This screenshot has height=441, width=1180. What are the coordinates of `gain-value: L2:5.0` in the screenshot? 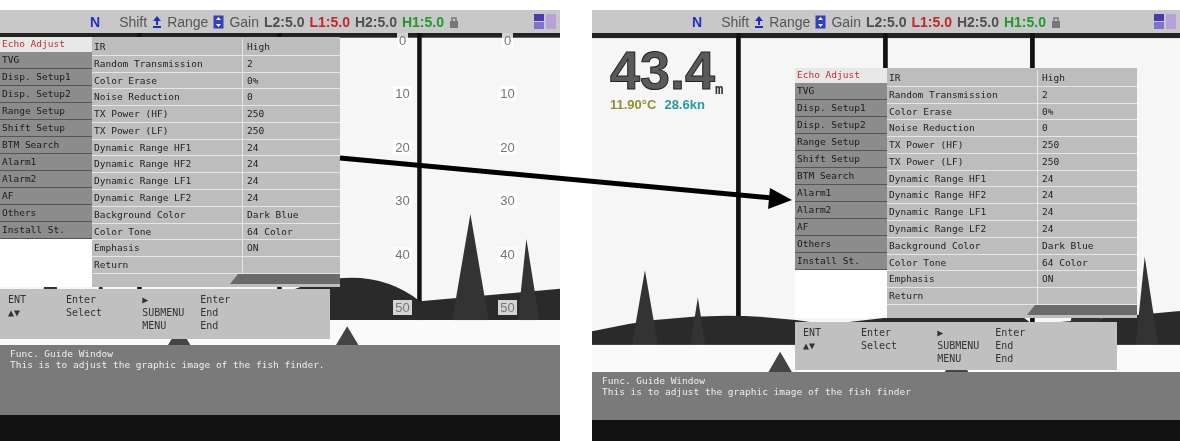 It's located at (886, 21).